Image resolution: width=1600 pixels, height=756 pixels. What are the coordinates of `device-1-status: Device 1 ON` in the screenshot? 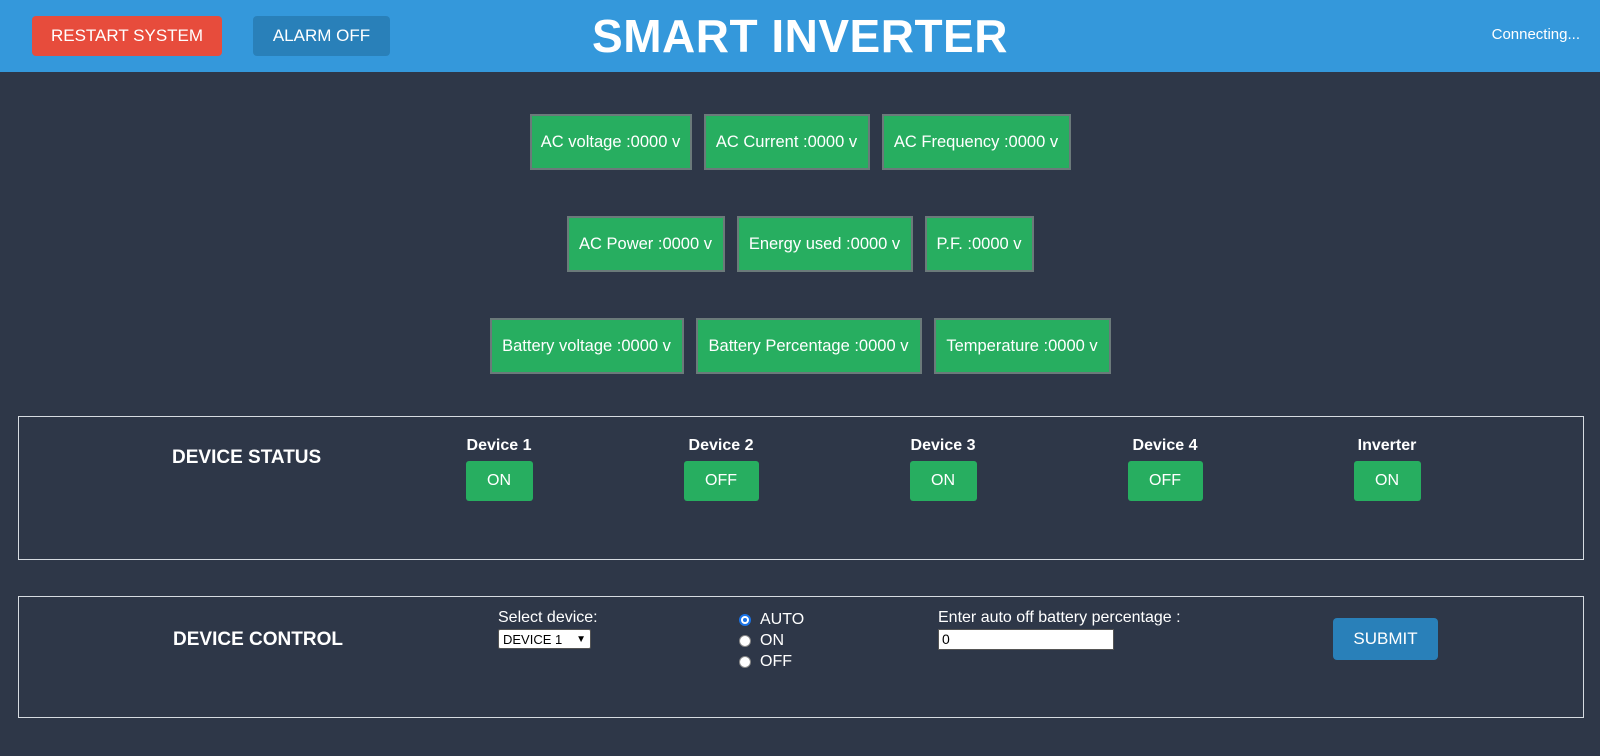 It's located at (499, 469).